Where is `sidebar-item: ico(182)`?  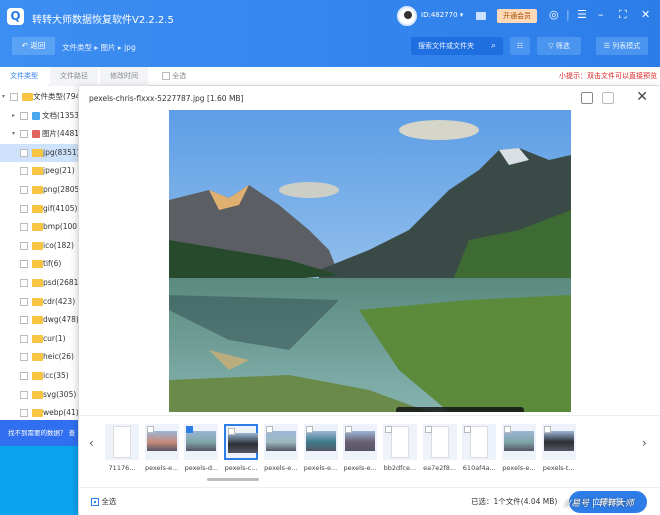 sidebar-item: ico(182) is located at coordinates (39, 246).